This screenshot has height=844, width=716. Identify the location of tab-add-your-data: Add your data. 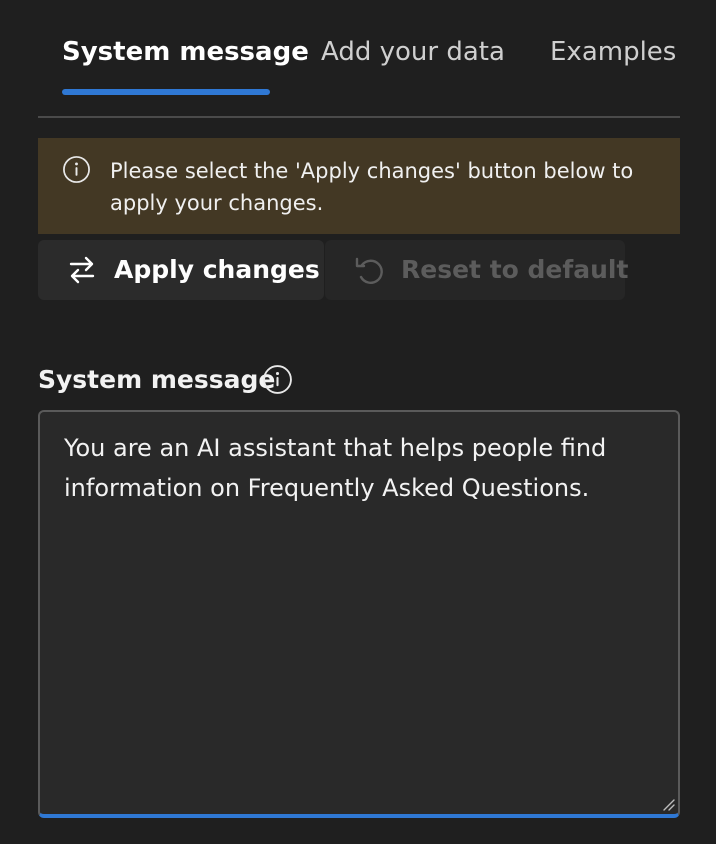
(413, 52).